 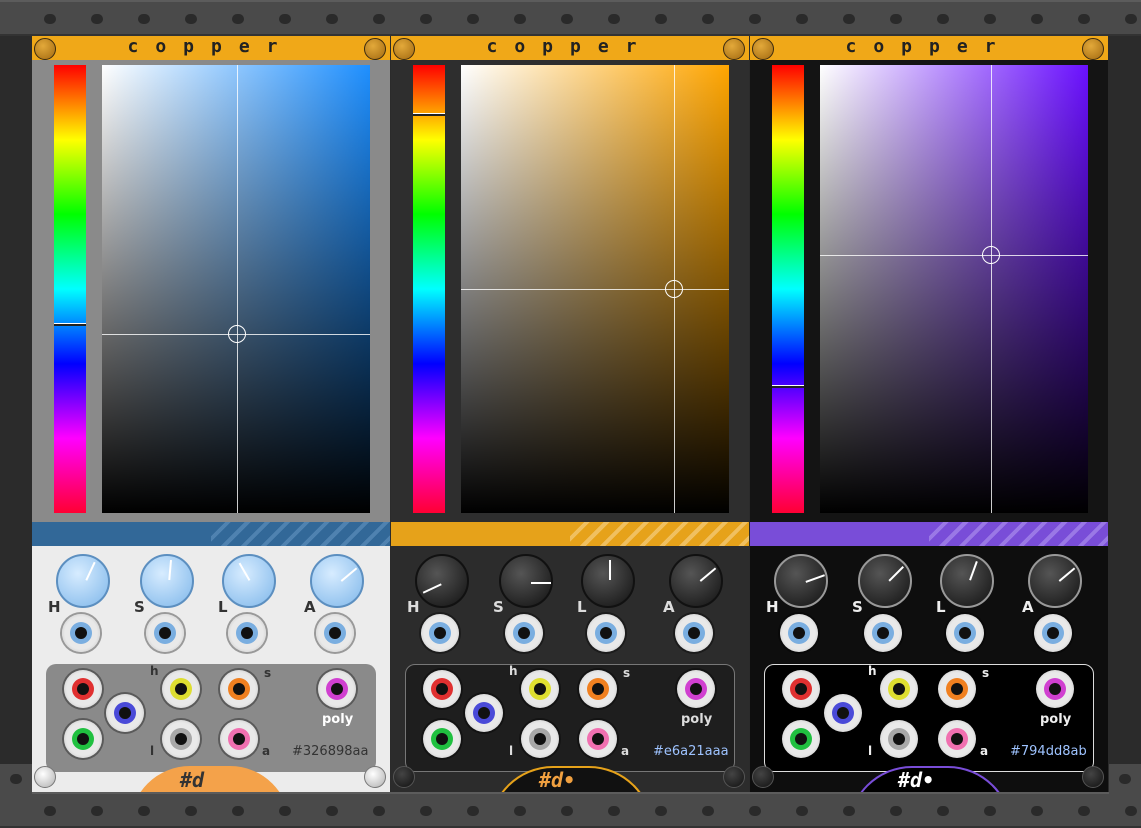 What do you see at coordinates (625, 751) in the screenshot?
I see `label-a: a` at bounding box center [625, 751].